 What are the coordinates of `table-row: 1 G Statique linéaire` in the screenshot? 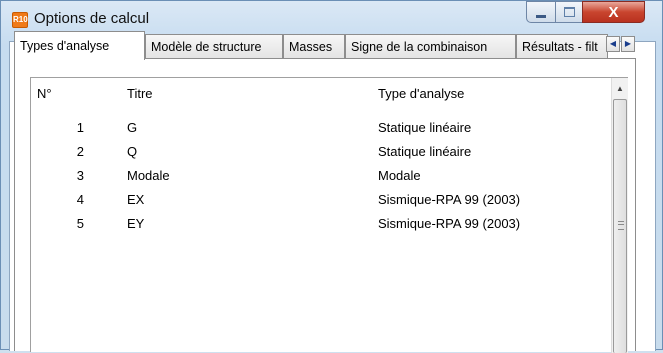 It's located at (319, 128).